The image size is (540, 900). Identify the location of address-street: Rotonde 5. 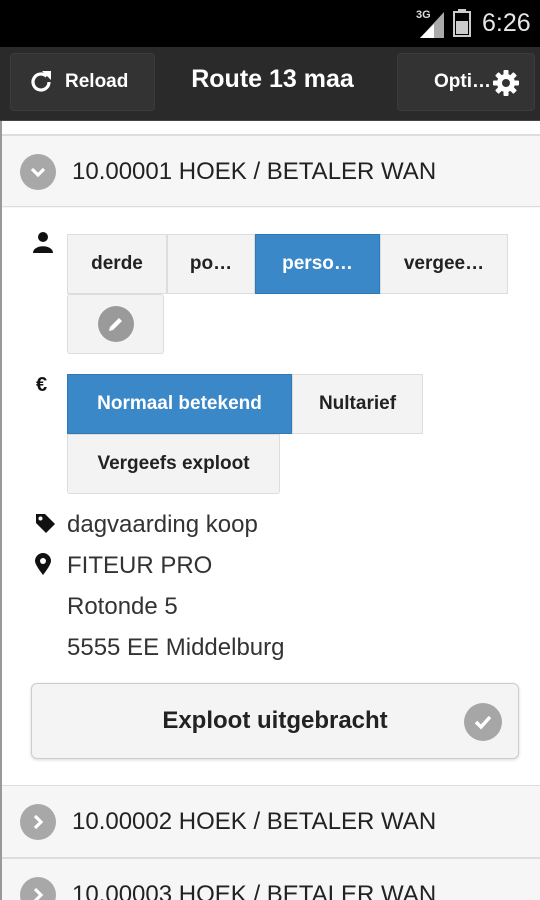
(122, 606).